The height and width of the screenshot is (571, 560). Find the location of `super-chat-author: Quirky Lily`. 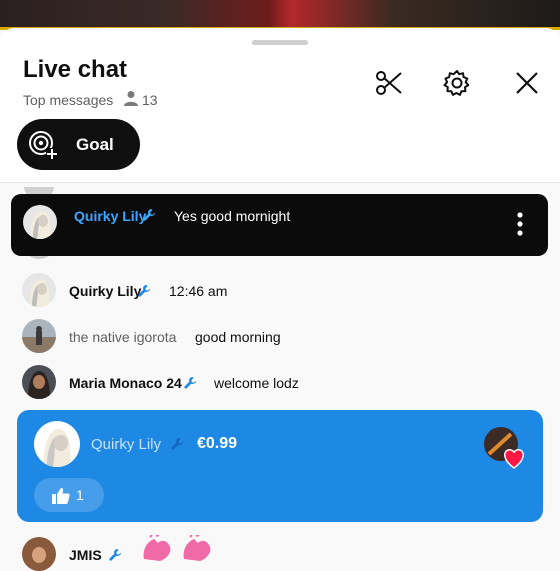

super-chat-author: Quirky Lily is located at coordinates (126, 444).